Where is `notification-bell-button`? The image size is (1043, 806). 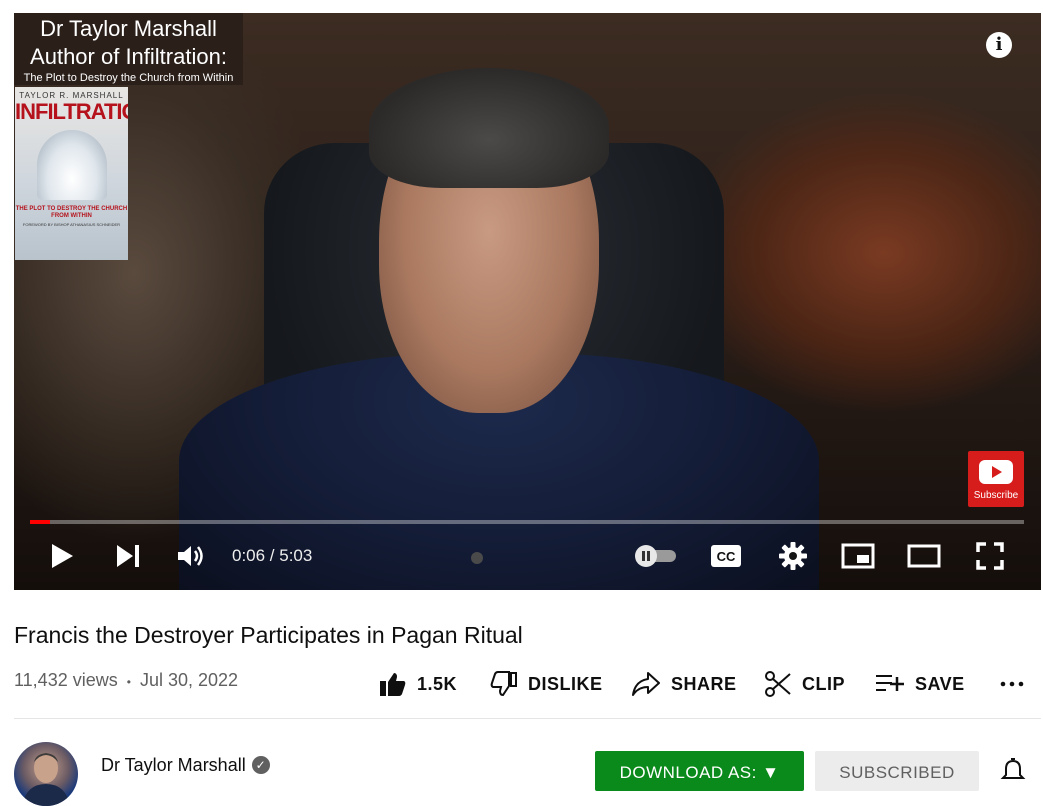
notification-bell-button is located at coordinates (1013, 771).